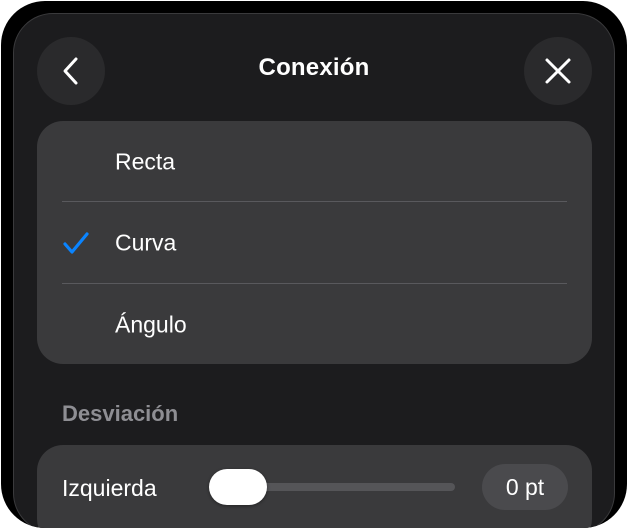  I want to click on option-label: Curva, so click(146, 242).